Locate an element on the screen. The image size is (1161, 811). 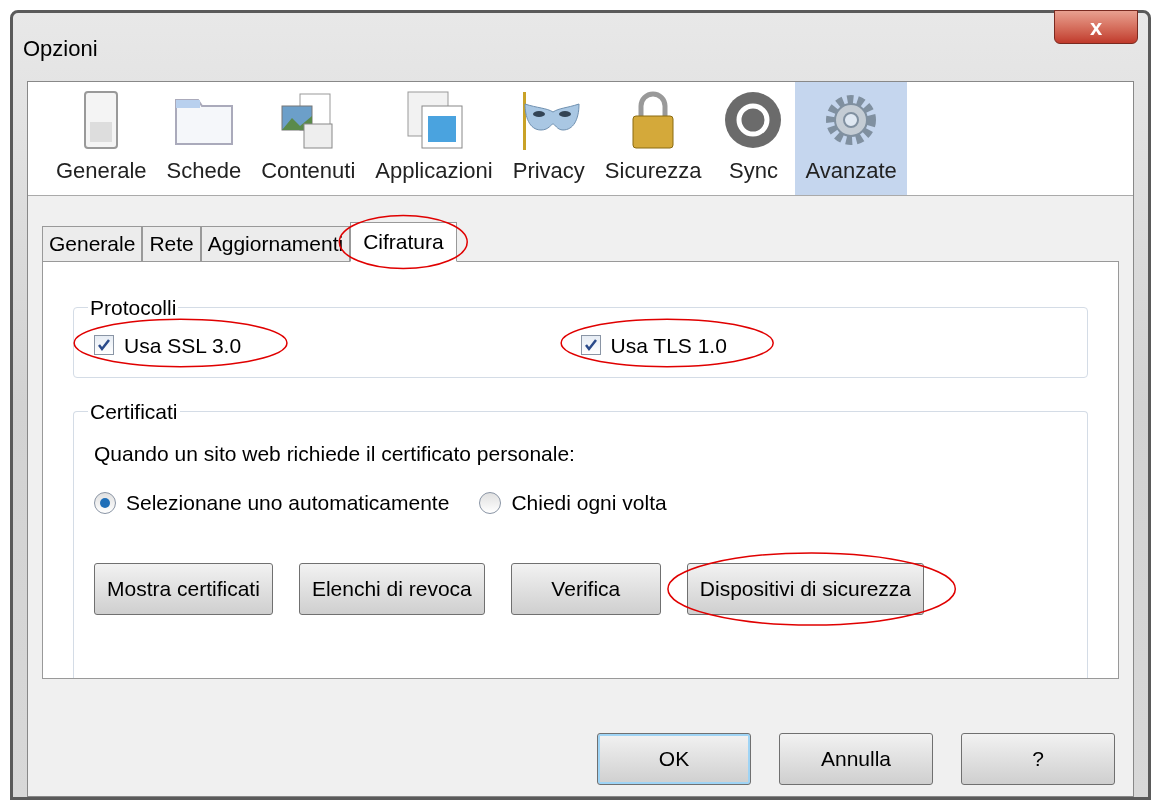
category-tab: Sicurezza is located at coordinates (653, 138).